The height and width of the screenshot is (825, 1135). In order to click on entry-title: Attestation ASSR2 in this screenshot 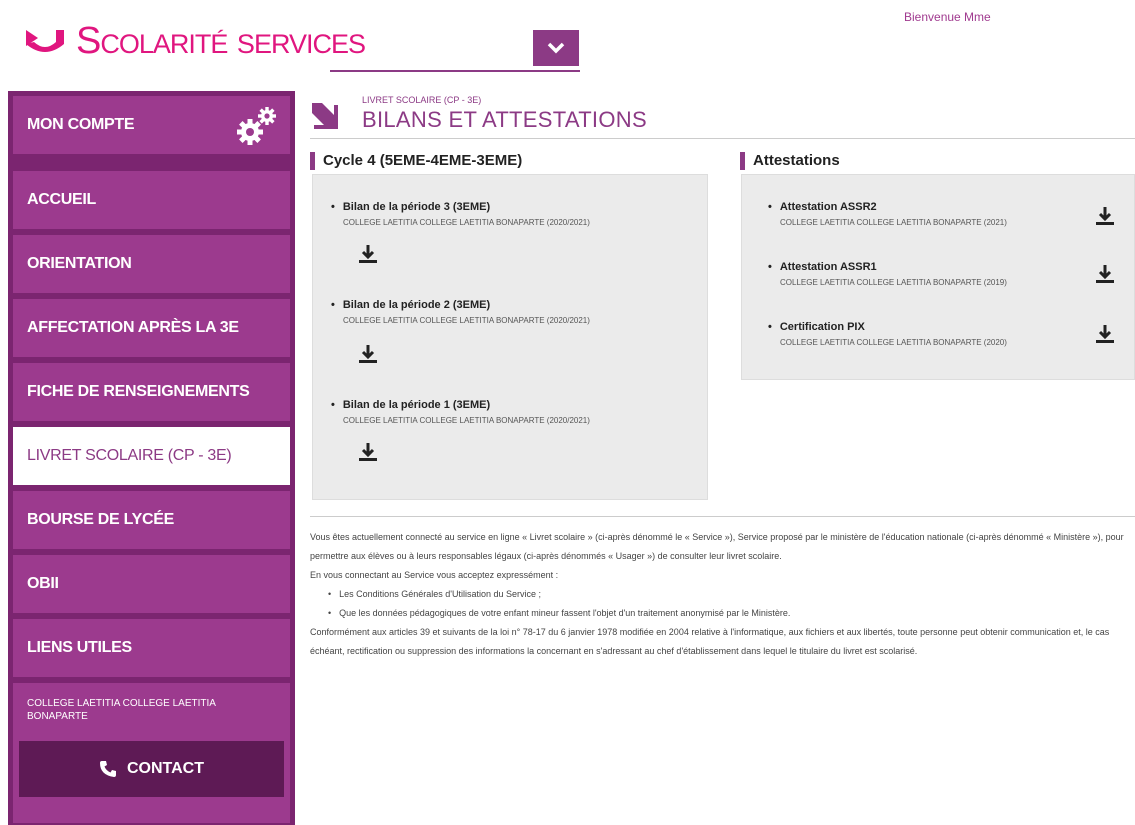, I will do `click(887, 207)`.